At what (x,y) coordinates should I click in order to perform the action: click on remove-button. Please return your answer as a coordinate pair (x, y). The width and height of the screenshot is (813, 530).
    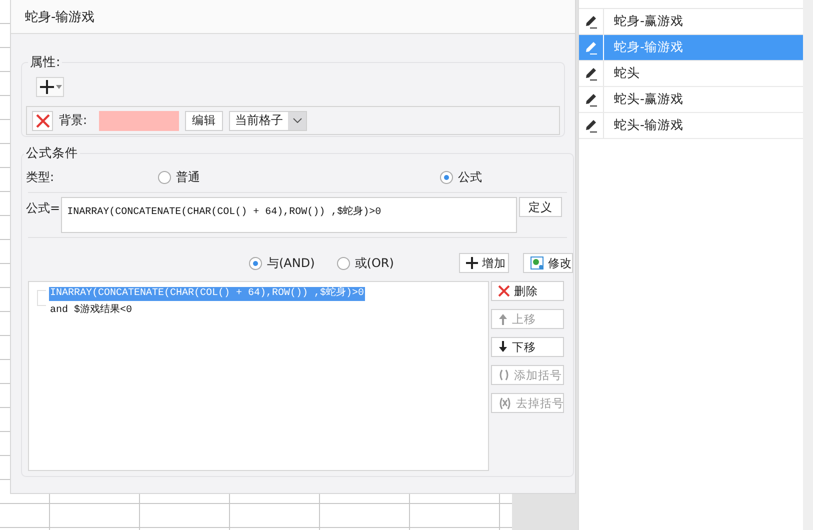
    Looking at the image, I should click on (42, 120).